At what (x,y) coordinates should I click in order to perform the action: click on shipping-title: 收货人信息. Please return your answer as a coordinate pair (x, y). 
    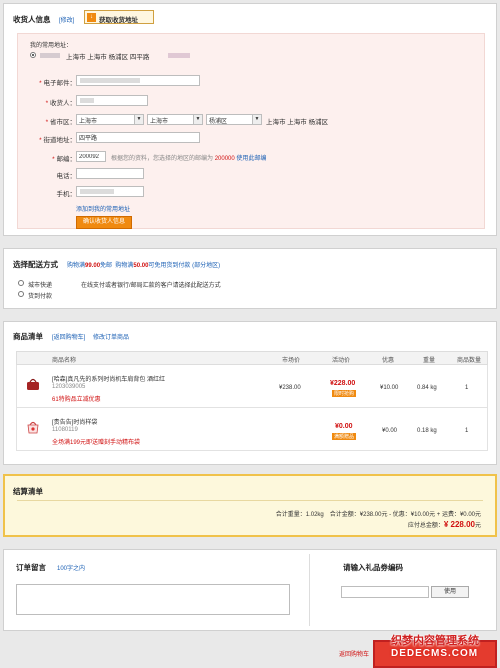
    Looking at the image, I should click on (32, 19).